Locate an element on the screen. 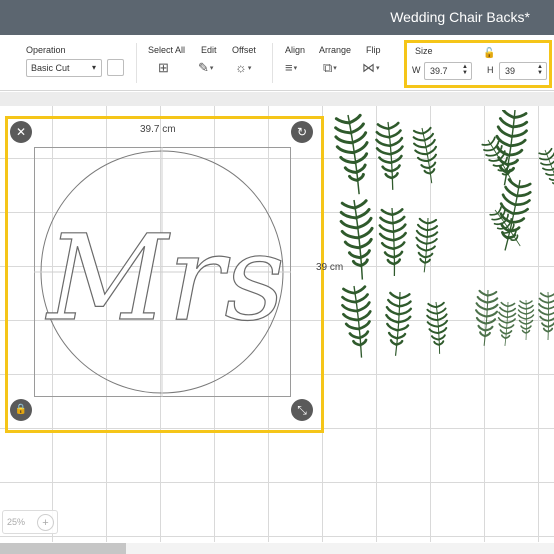 The width and height of the screenshot is (554, 554). offset-label: Offset is located at coordinates (244, 50).